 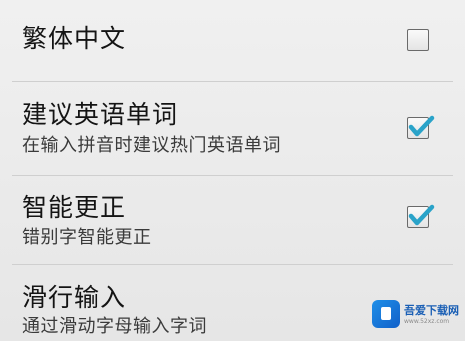 I want to click on setting-title: 滑行输入, so click(x=74, y=297).